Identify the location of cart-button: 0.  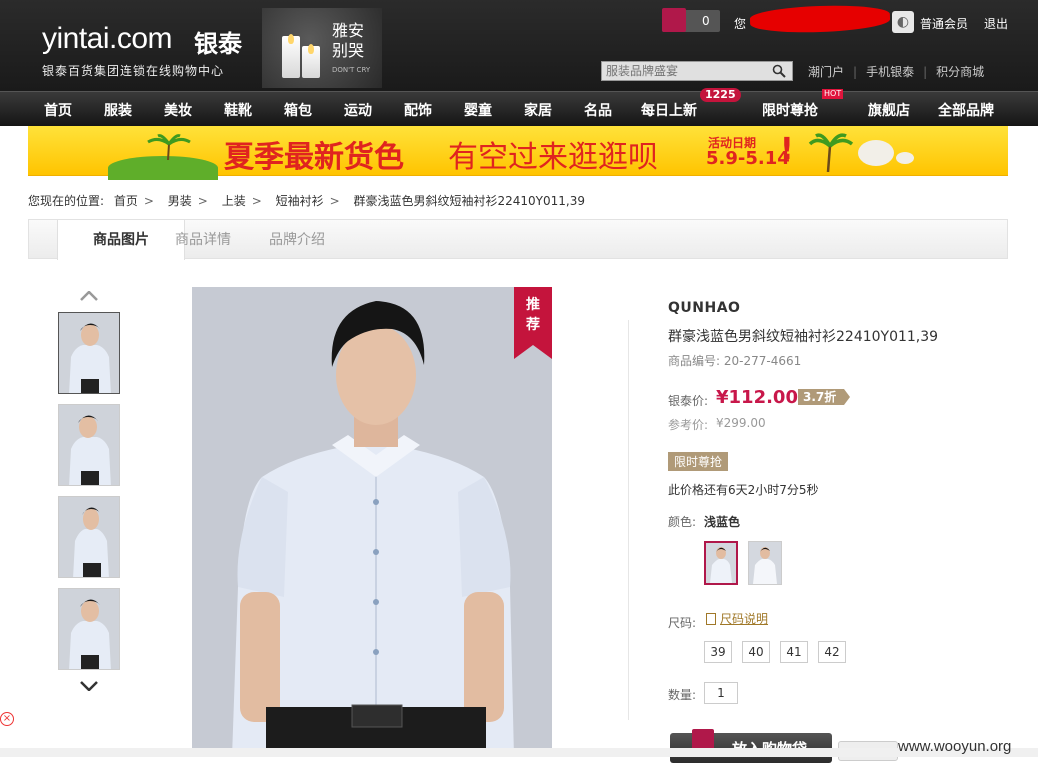
(691, 20).